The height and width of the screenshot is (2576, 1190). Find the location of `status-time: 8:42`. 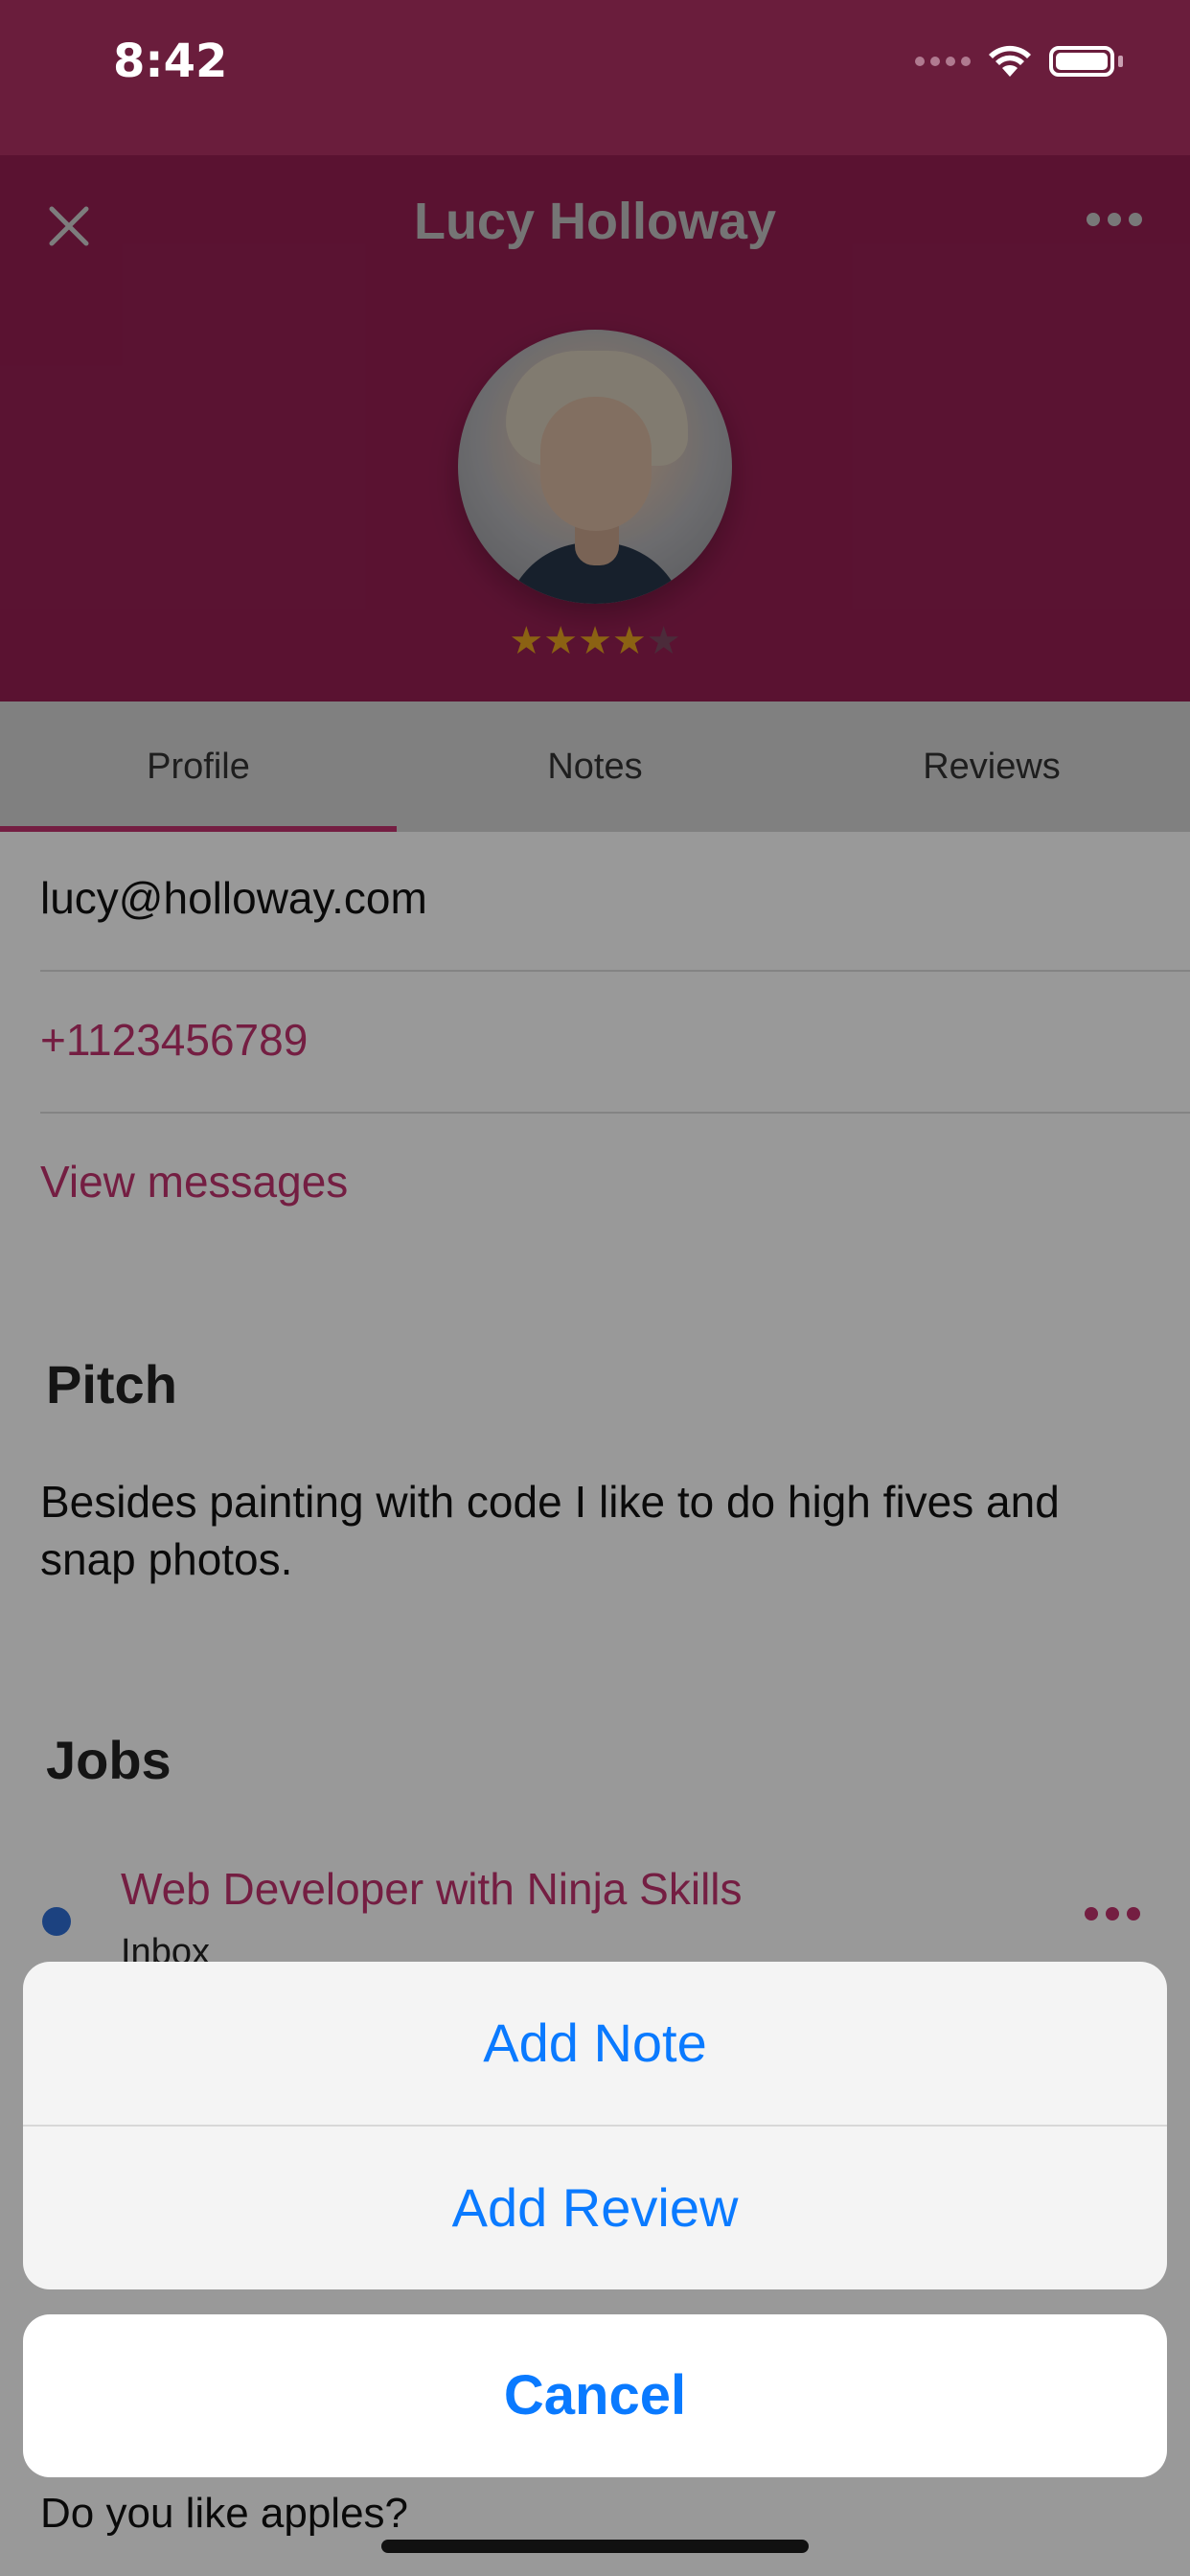

status-time: 8:42 is located at coordinates (171, 61).